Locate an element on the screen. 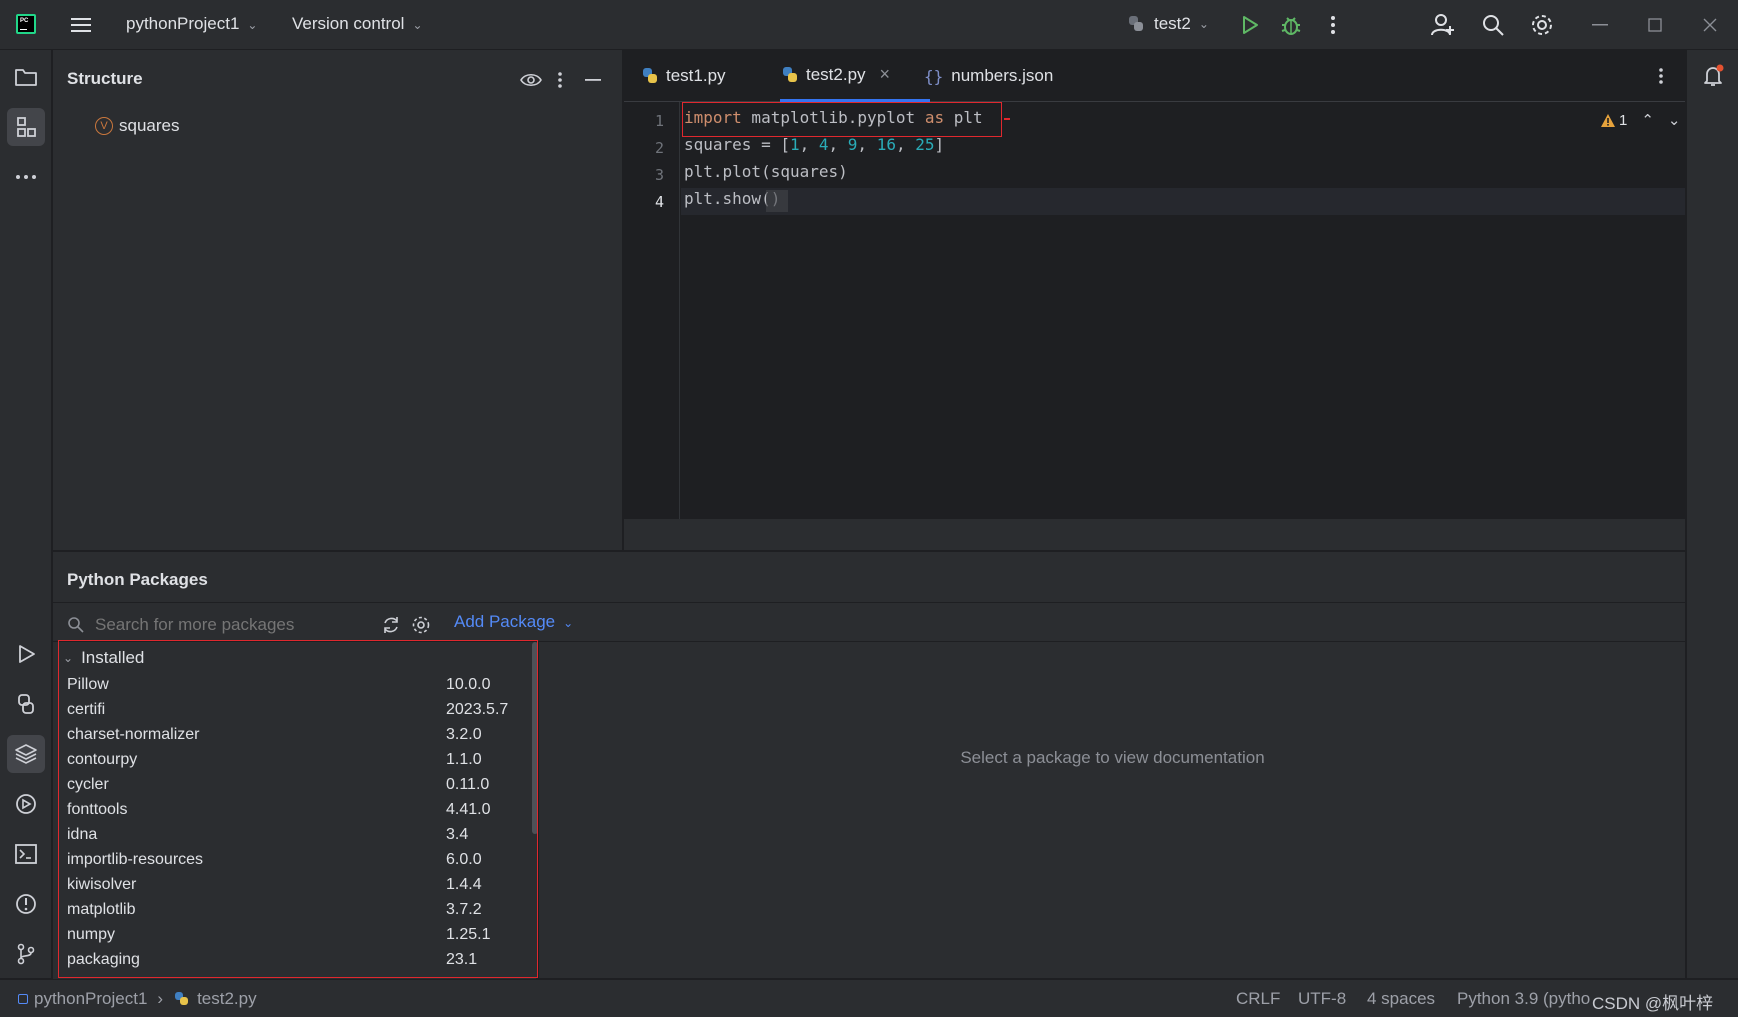 The width and height of the screenshot is (1738, 1017). add-package-button: Add Package ⌄ is located at coordinates (513, 622).